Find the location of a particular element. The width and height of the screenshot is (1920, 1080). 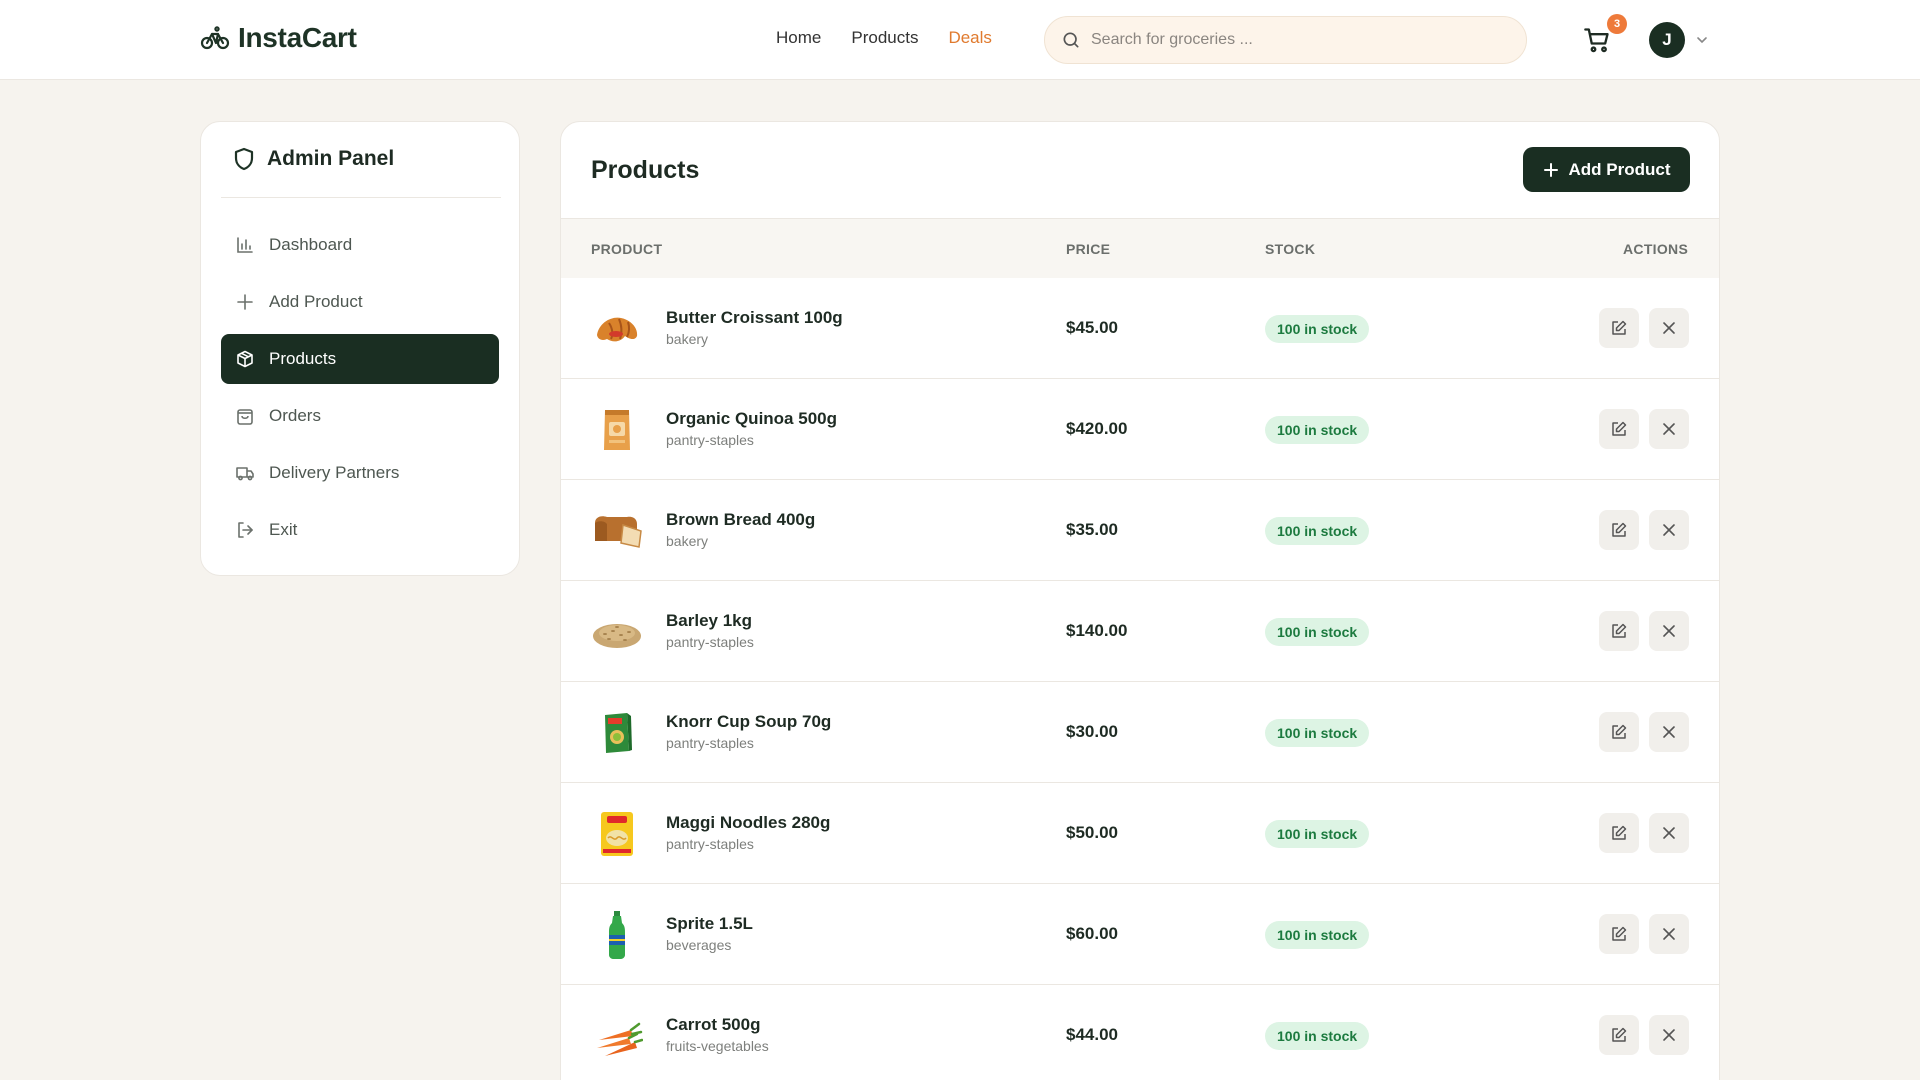

product-price: $60.00 is located at coordinates (1092, 933).